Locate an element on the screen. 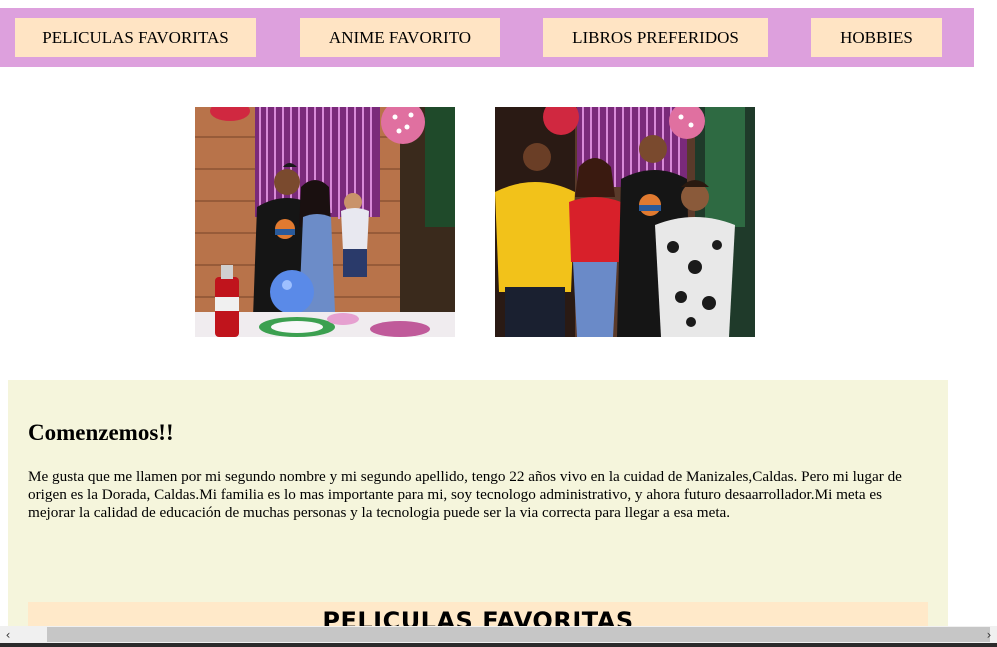 Image resolution: width=997 pixels, height=647 pixels. nav-peliculas-favoritas-button: PELICULAS FAVORITAS is located at coordinates (135, 37).